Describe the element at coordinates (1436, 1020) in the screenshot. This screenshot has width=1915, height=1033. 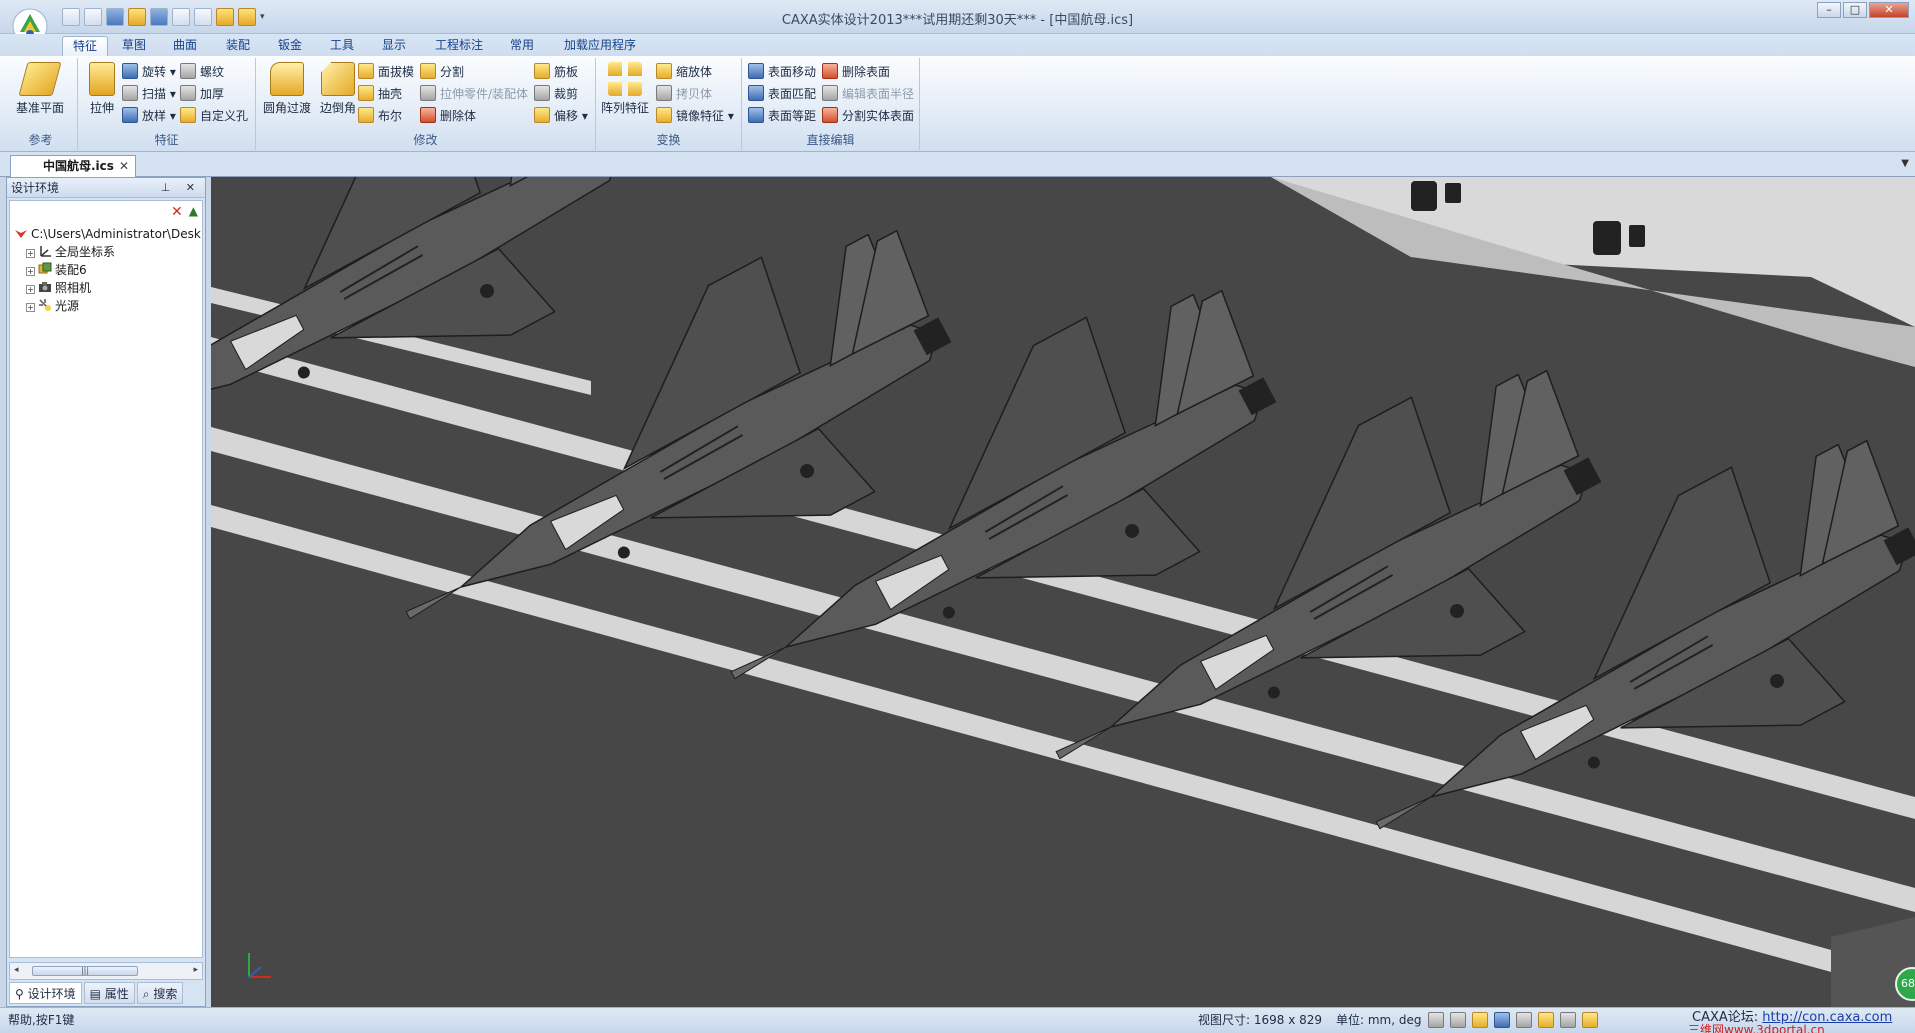
I see `zoom-icon` at that location.